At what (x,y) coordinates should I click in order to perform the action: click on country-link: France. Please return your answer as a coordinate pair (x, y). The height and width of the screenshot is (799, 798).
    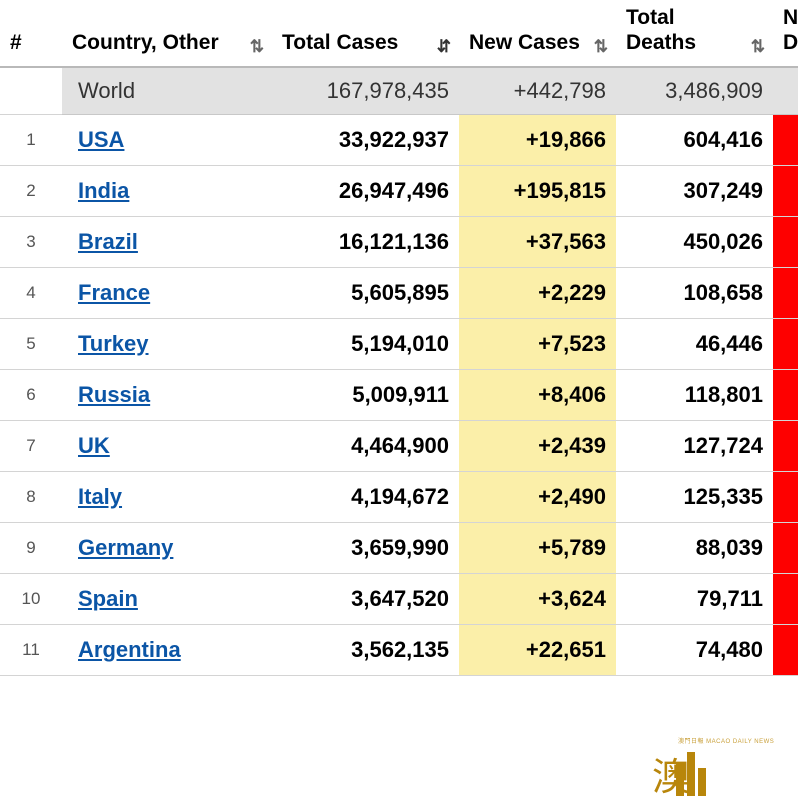
    Looking at the image, I should click on (114, 292).